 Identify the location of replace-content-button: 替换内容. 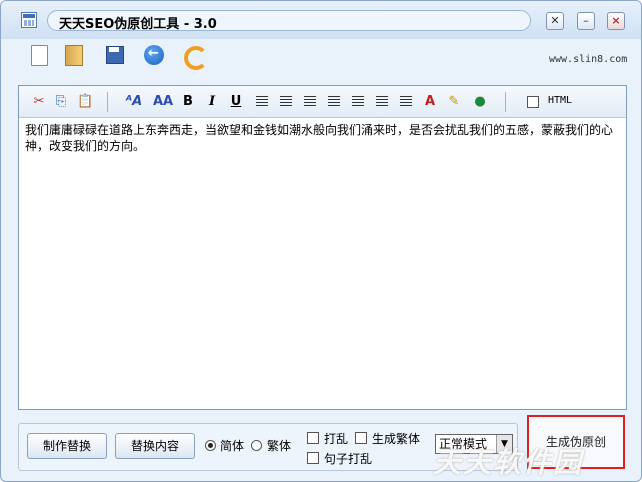
(155, 446).